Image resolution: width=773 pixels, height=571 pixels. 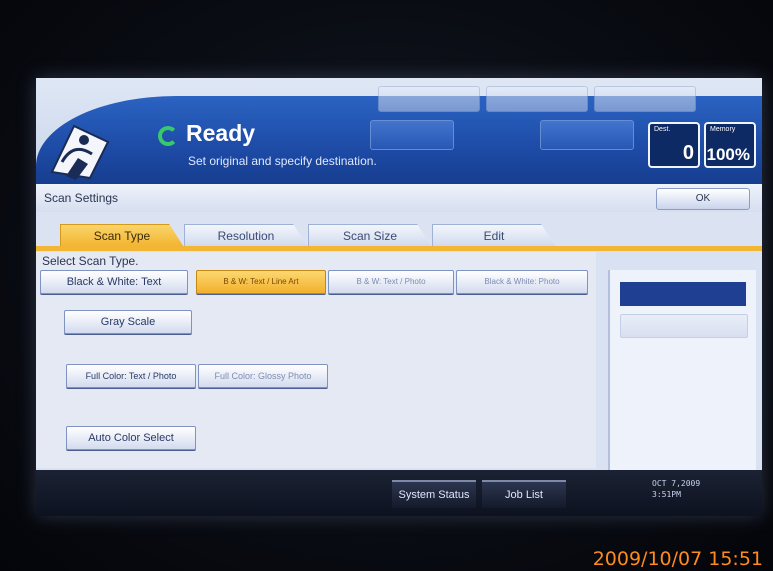 I want to click on counters: Dest. 0 Memory 100%, so click(x=702, y=145).